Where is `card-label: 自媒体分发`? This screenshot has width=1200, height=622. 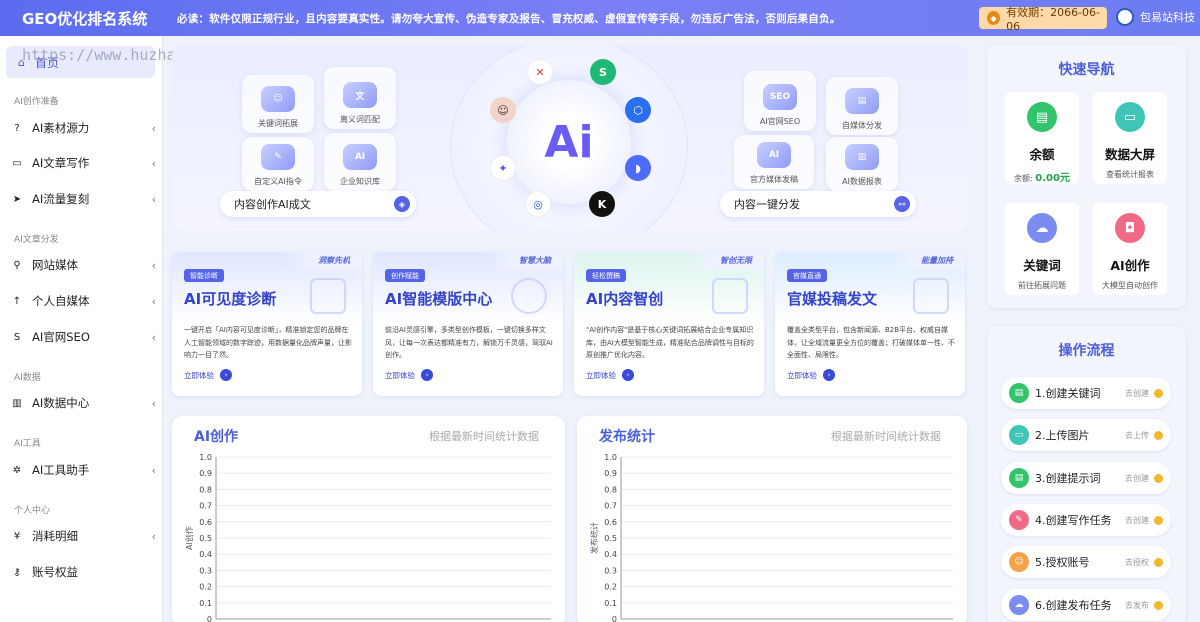
card-label: 自媒体分发 is located at coordinates (862, 125).